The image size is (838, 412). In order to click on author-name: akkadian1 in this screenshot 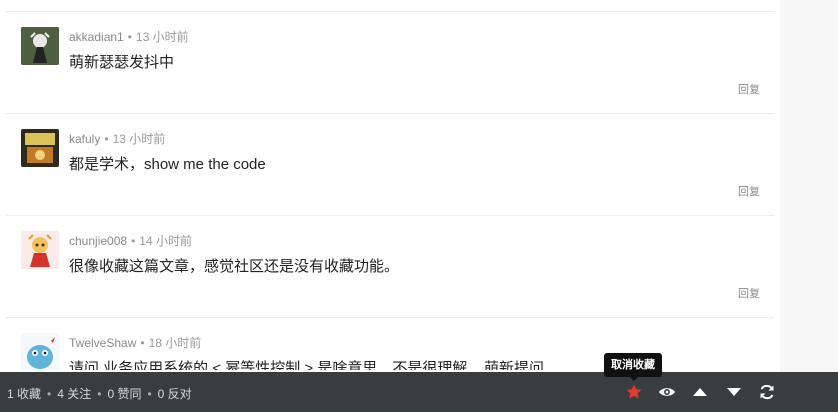, I will do `click(96, 37)`.